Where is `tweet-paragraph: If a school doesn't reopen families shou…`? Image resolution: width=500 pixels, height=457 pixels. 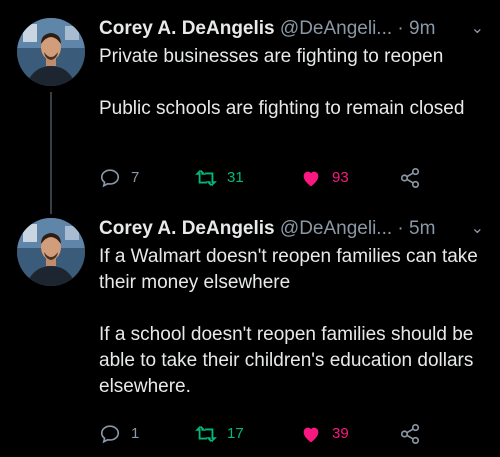 tweet-paragraph: If a school doesn't reopen families shou… is located at coordinates (286, 360).